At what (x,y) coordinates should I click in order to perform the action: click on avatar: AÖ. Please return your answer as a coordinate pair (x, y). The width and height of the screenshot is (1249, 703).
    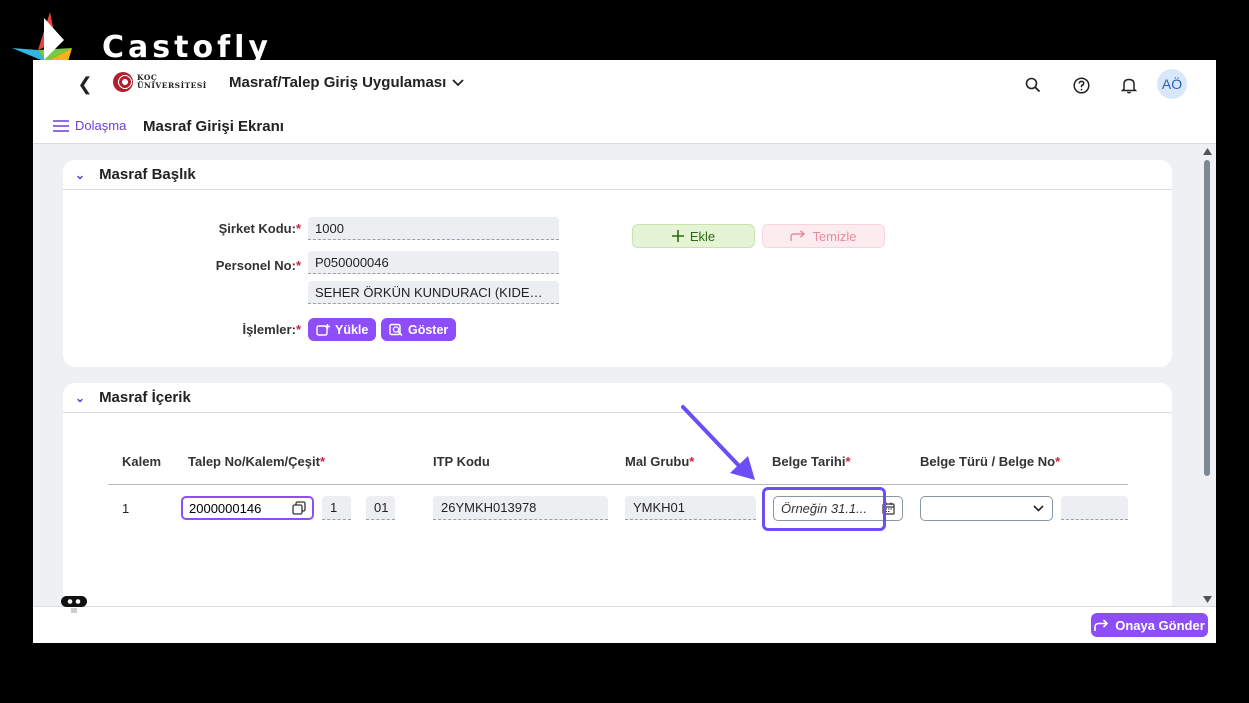
    Looking at the image, I should click on (1172, 84).